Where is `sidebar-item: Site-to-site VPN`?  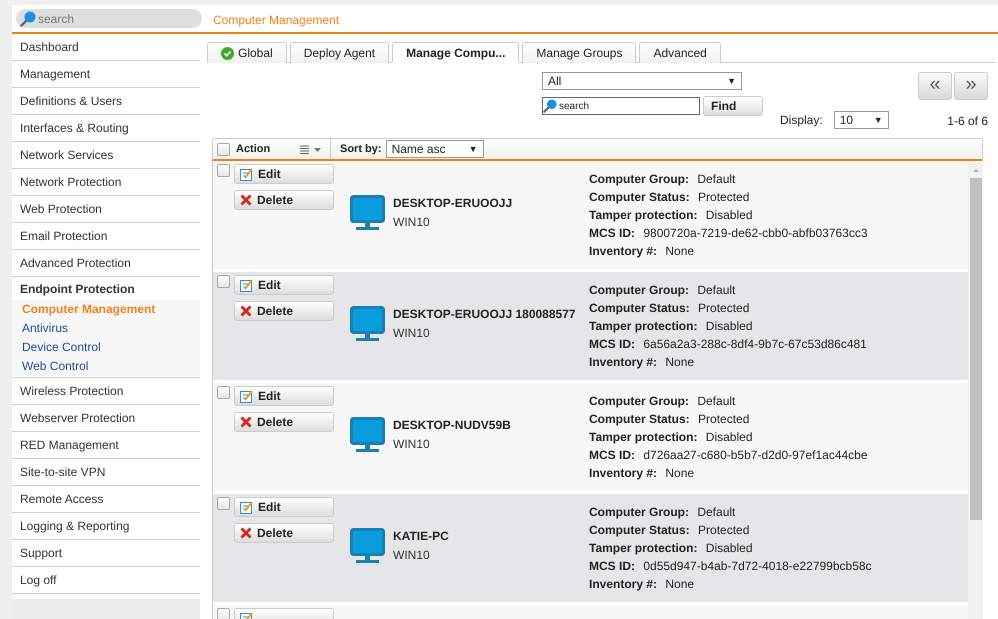
sidebar-item: Site-to-site VPN is located at coordinates (110, 472).